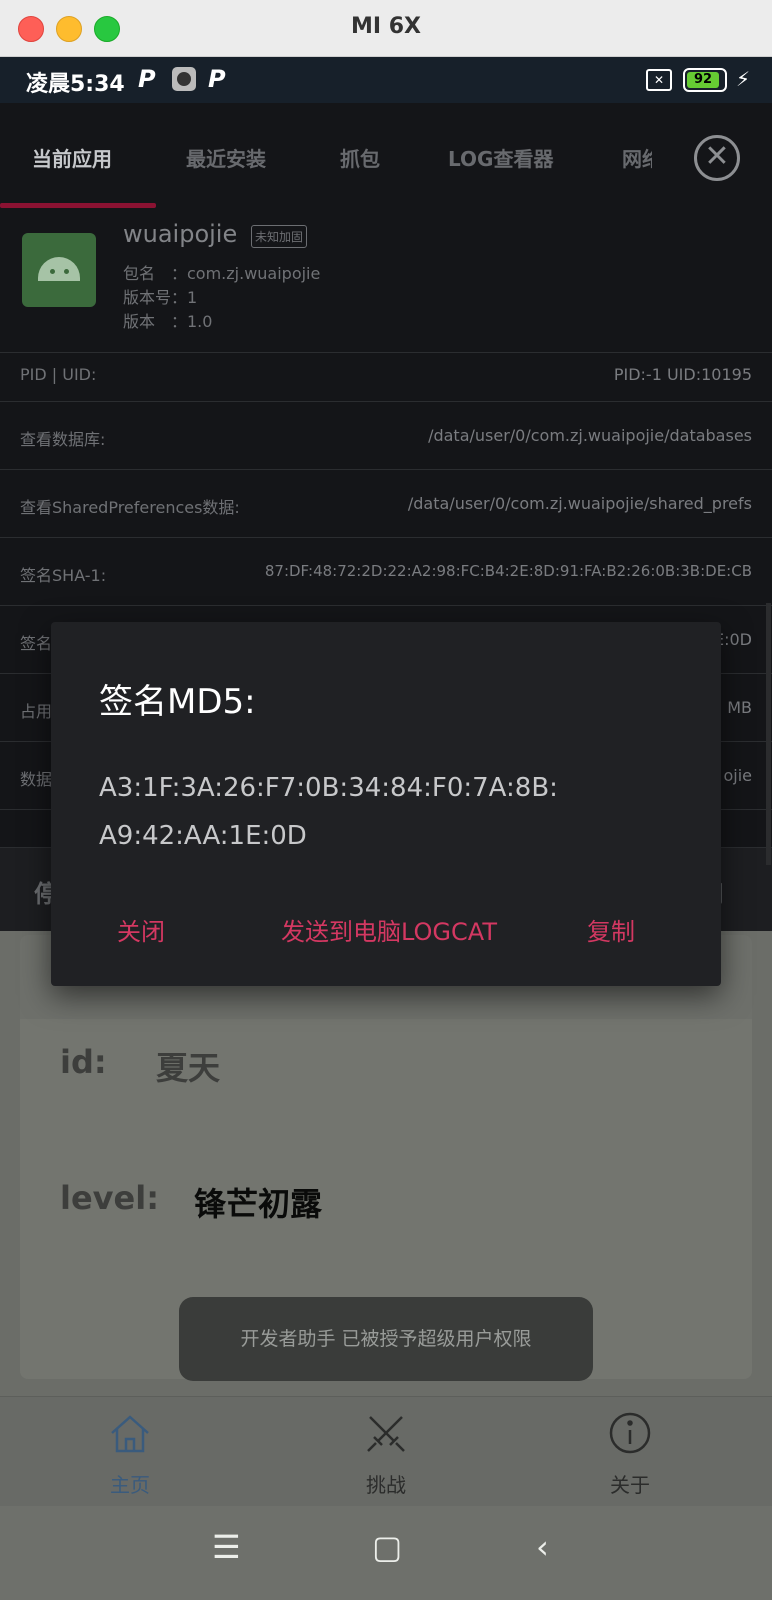 This screenshot has width=772, height=1600. Describe the element at coordinates (130, 507) in the screenshot. I see `row-label: 查看SharedPreferences数据:` at that location.